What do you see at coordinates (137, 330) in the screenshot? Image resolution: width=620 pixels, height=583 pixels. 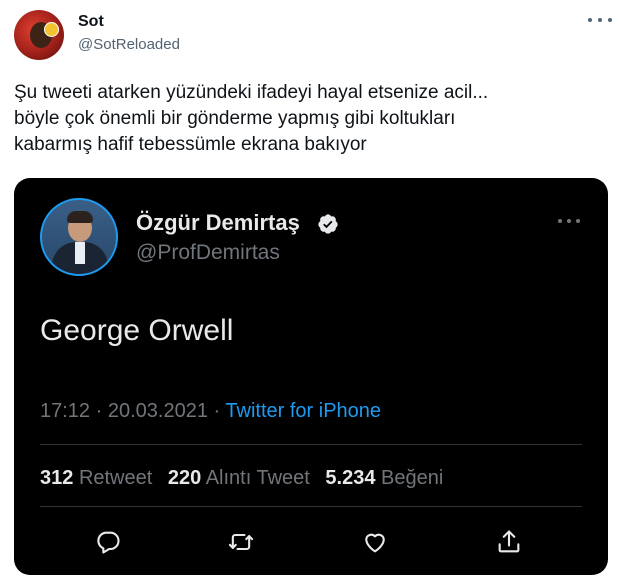 I see `quoted-tweet-text: George Orwell` at bounding box center [137, 330].